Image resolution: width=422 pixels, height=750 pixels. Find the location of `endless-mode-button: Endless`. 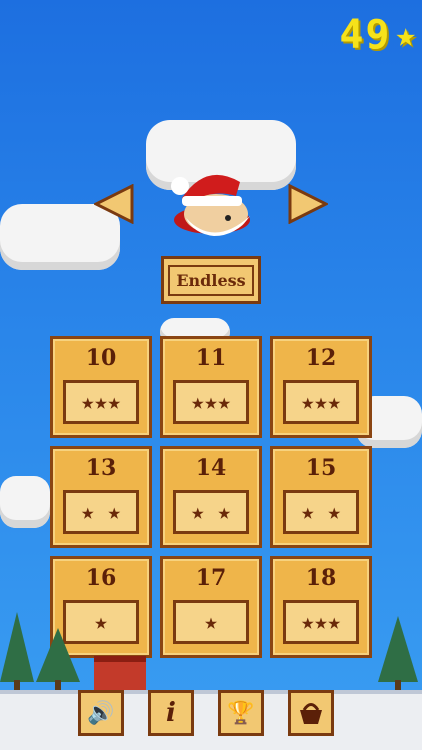

endless-mode-button: Endless is located at coordinates (211, 280).